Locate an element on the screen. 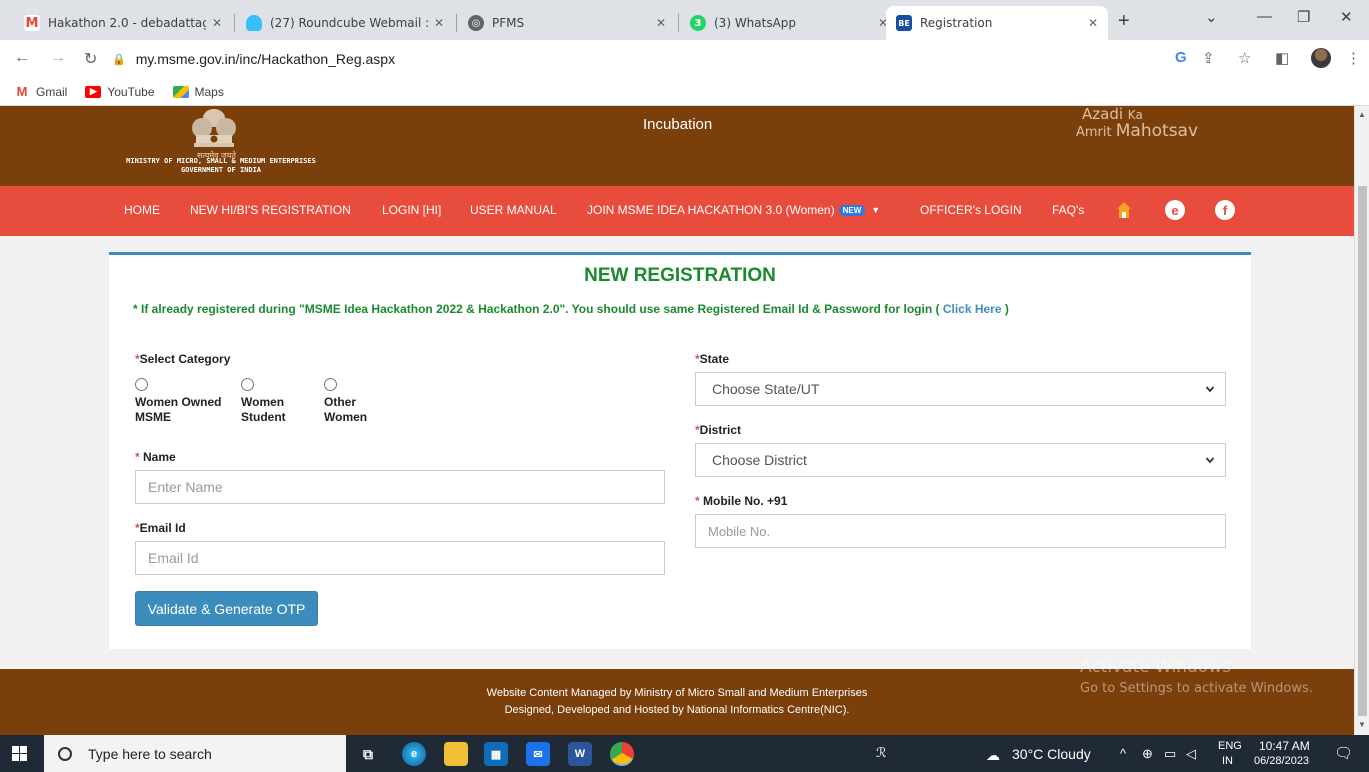 Image resolution: width=1369 pixels, height=772 pixels. restore-button: ❐ is located at coordinates (1303, 17).